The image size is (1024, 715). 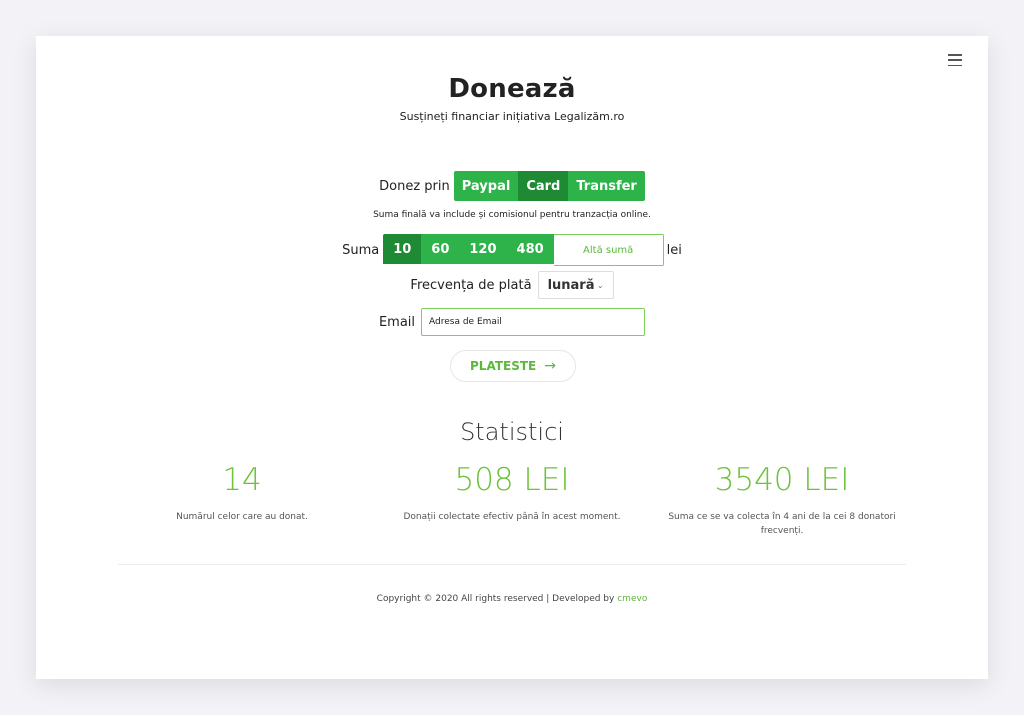 What do you see at coordinates (242, 480) in the screenshot?
I see `stat-value: 14` at bounding box center [242, 480].